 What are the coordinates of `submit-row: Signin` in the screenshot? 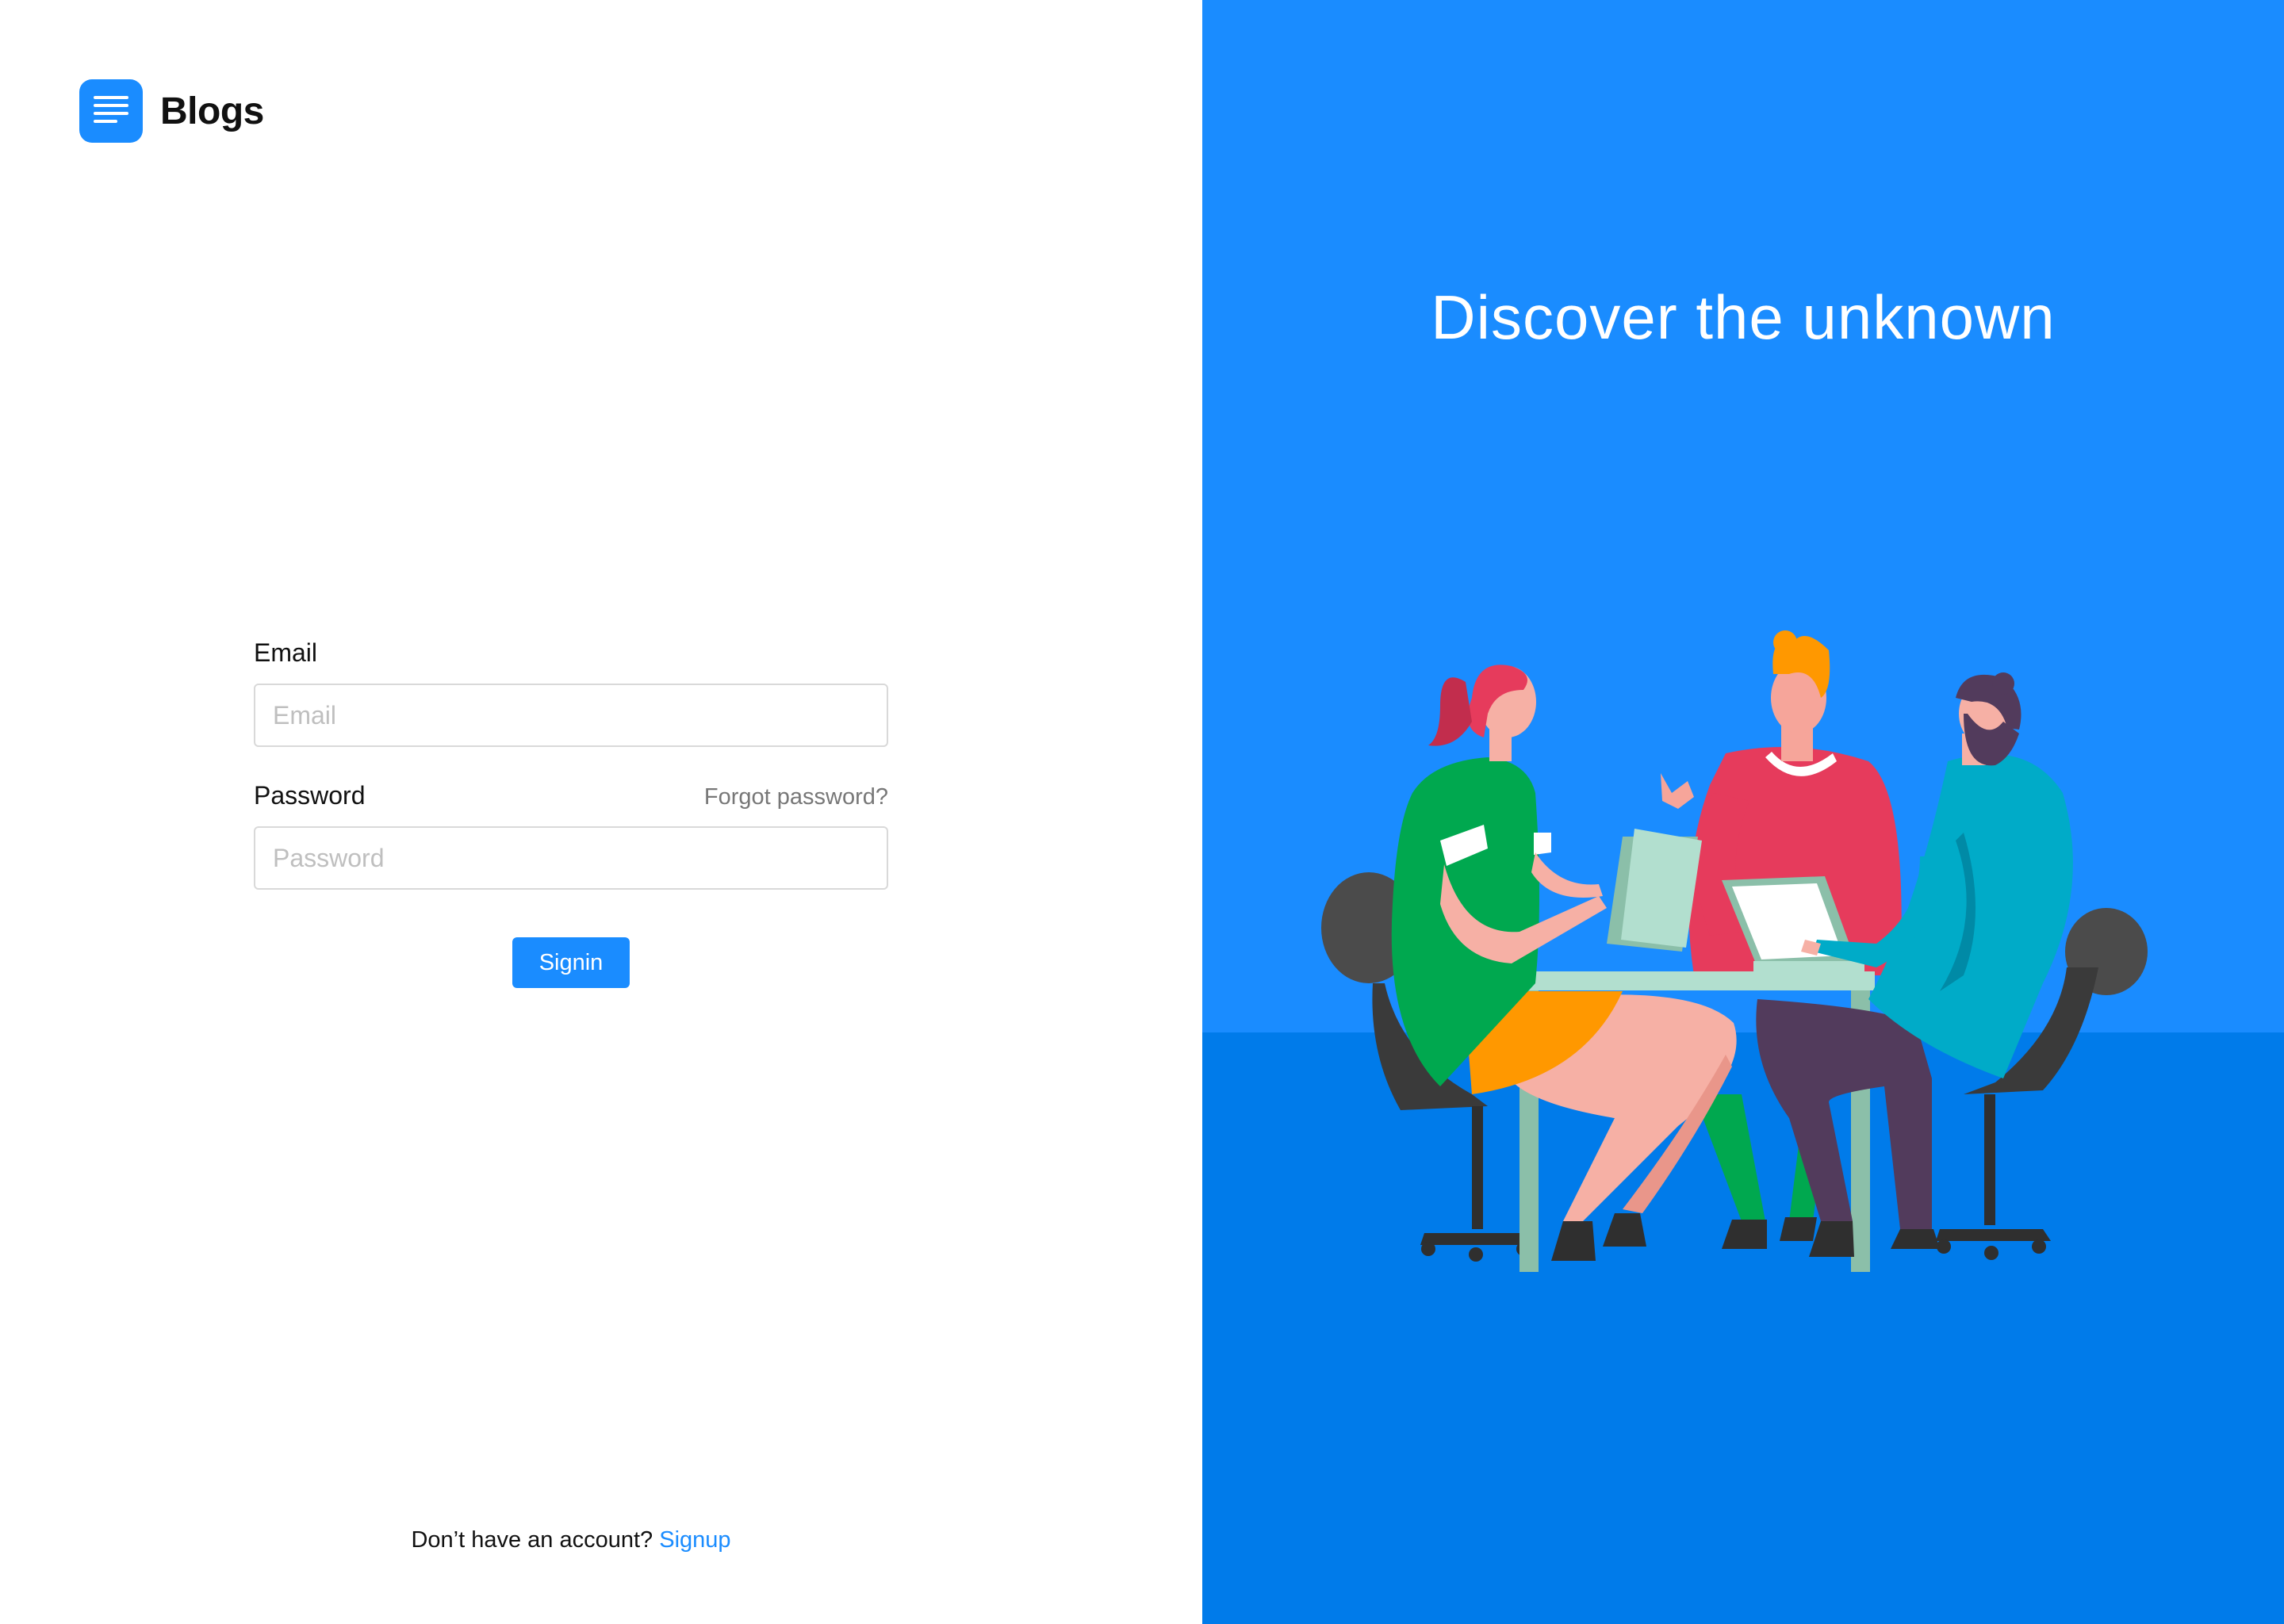 It's located at (571, 962).